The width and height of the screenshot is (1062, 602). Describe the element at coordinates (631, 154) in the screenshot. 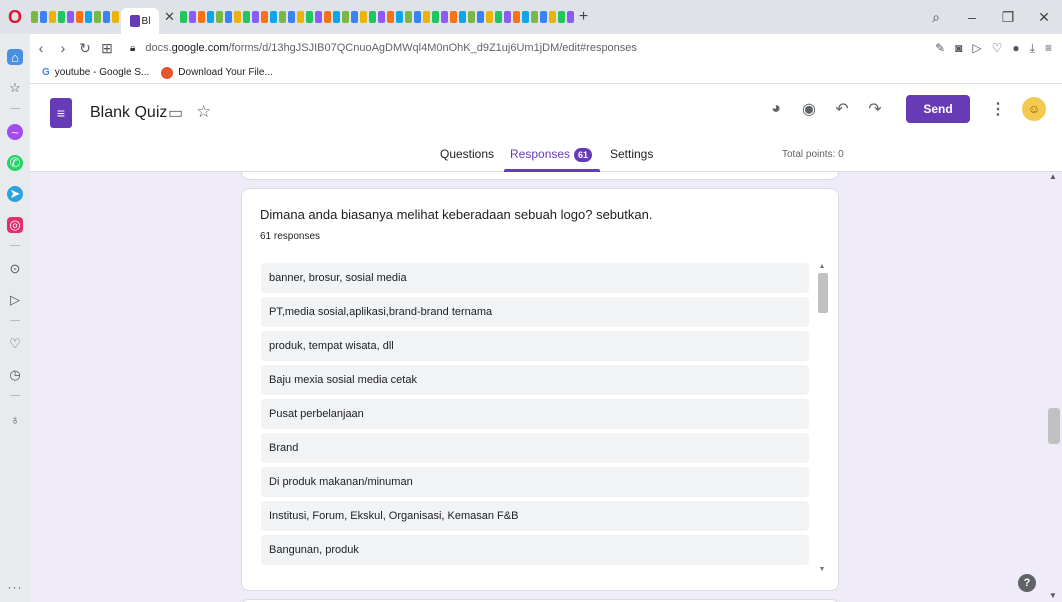

I see `tab-settings: Settings` at that location.